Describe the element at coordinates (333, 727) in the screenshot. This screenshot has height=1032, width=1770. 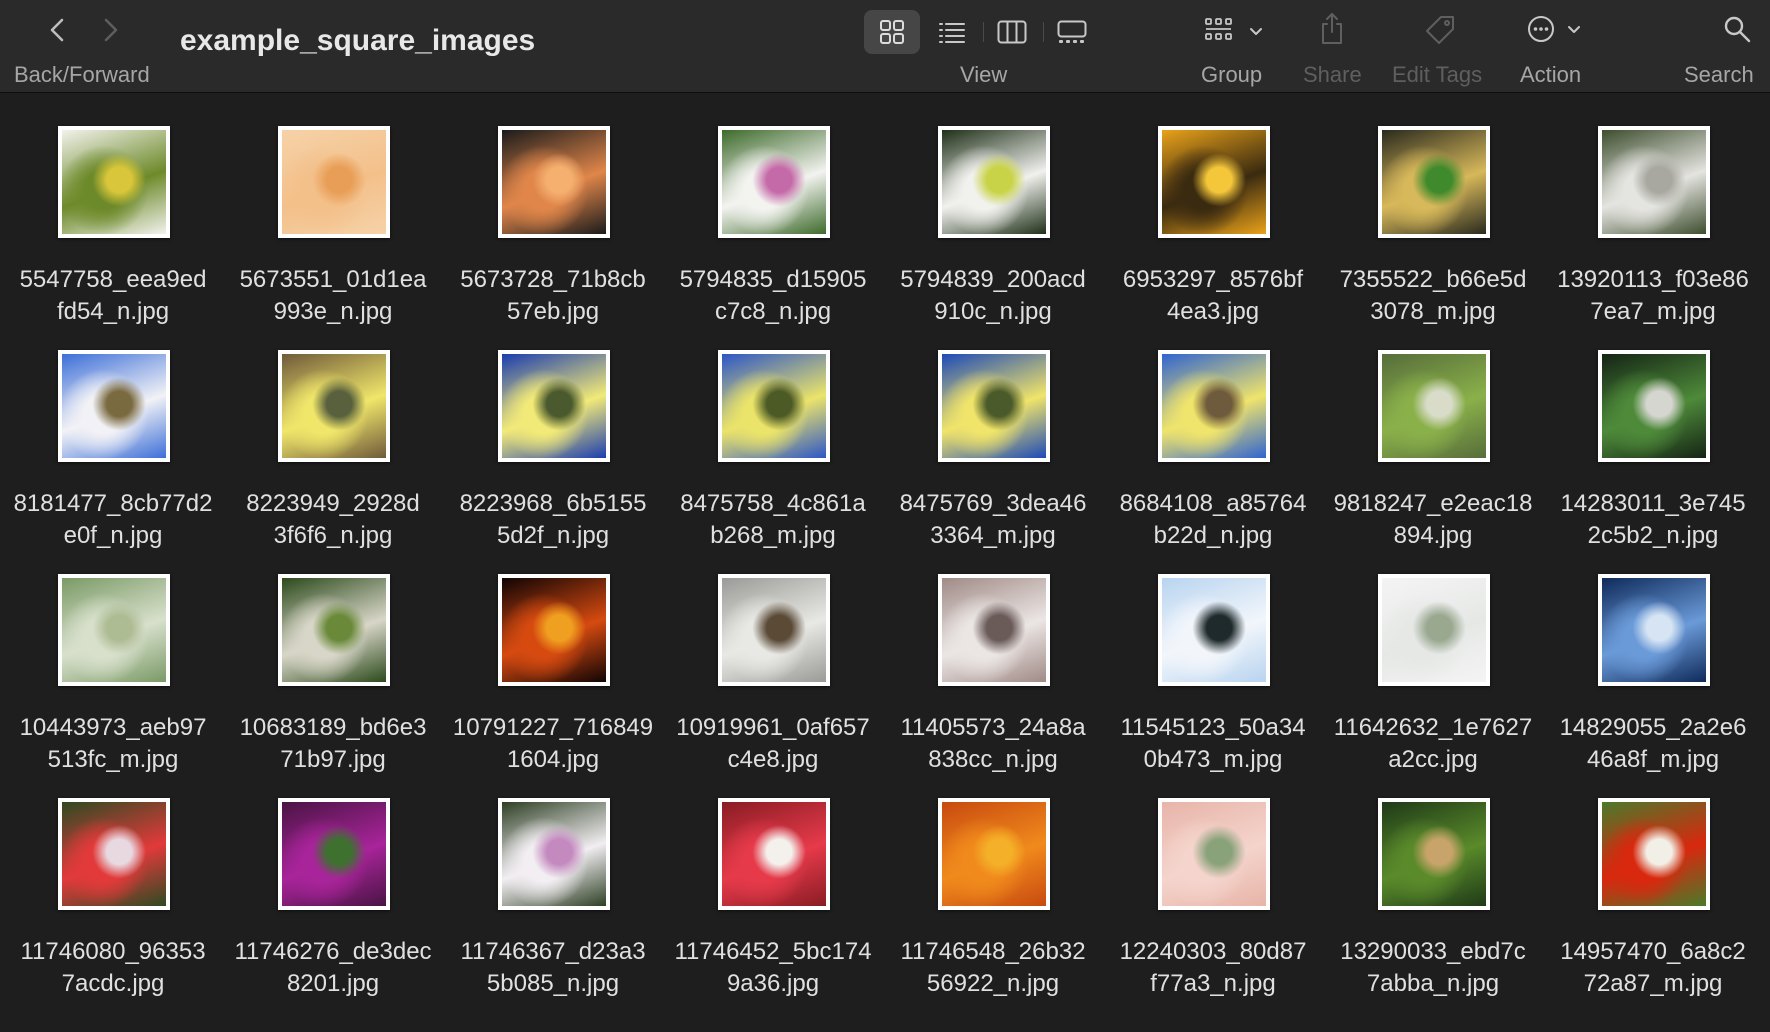
I see `file-name-line1: 10683189_bd6e3` at that location.